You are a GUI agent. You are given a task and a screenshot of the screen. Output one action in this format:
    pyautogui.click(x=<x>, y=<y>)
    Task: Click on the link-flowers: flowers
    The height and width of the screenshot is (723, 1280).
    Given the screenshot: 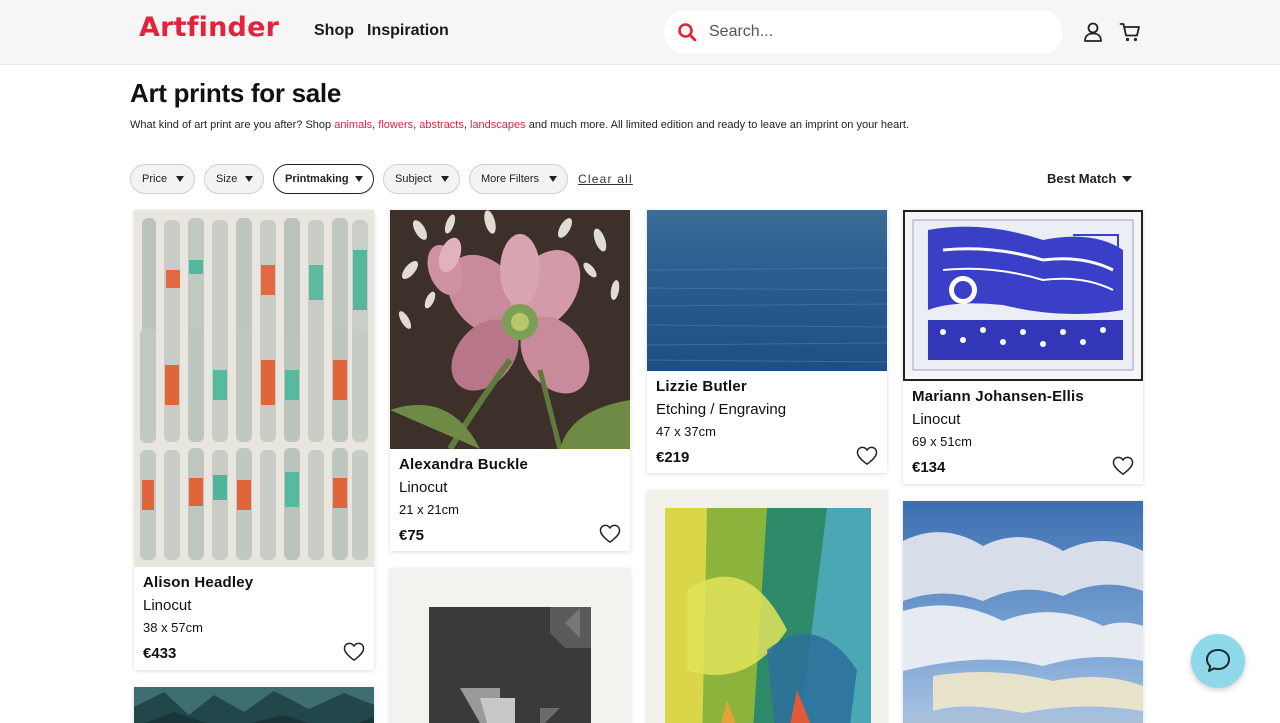 What is the action you would take?
    pyautogui.click(x=395, y=125)
    